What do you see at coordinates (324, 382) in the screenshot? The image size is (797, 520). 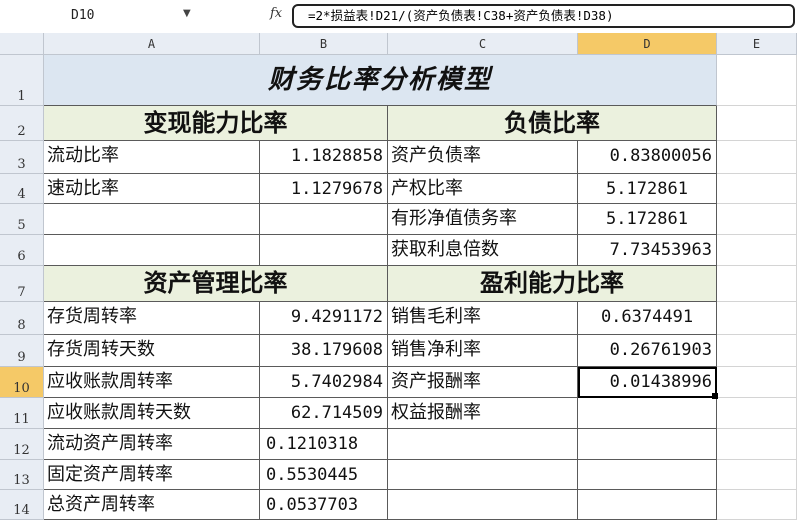 I see `cell-b10: 5.7402984` at bounding box center [324, 382].